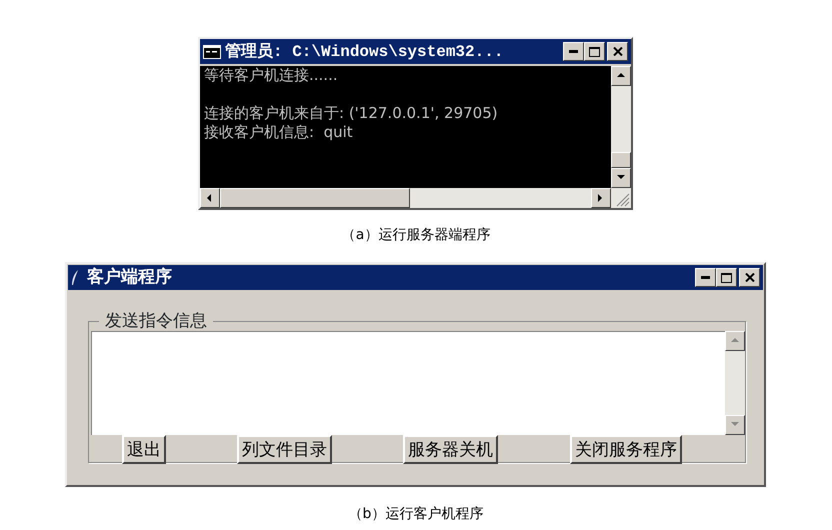  I want to click on window-title: 客户端程序, so click(129, 277).